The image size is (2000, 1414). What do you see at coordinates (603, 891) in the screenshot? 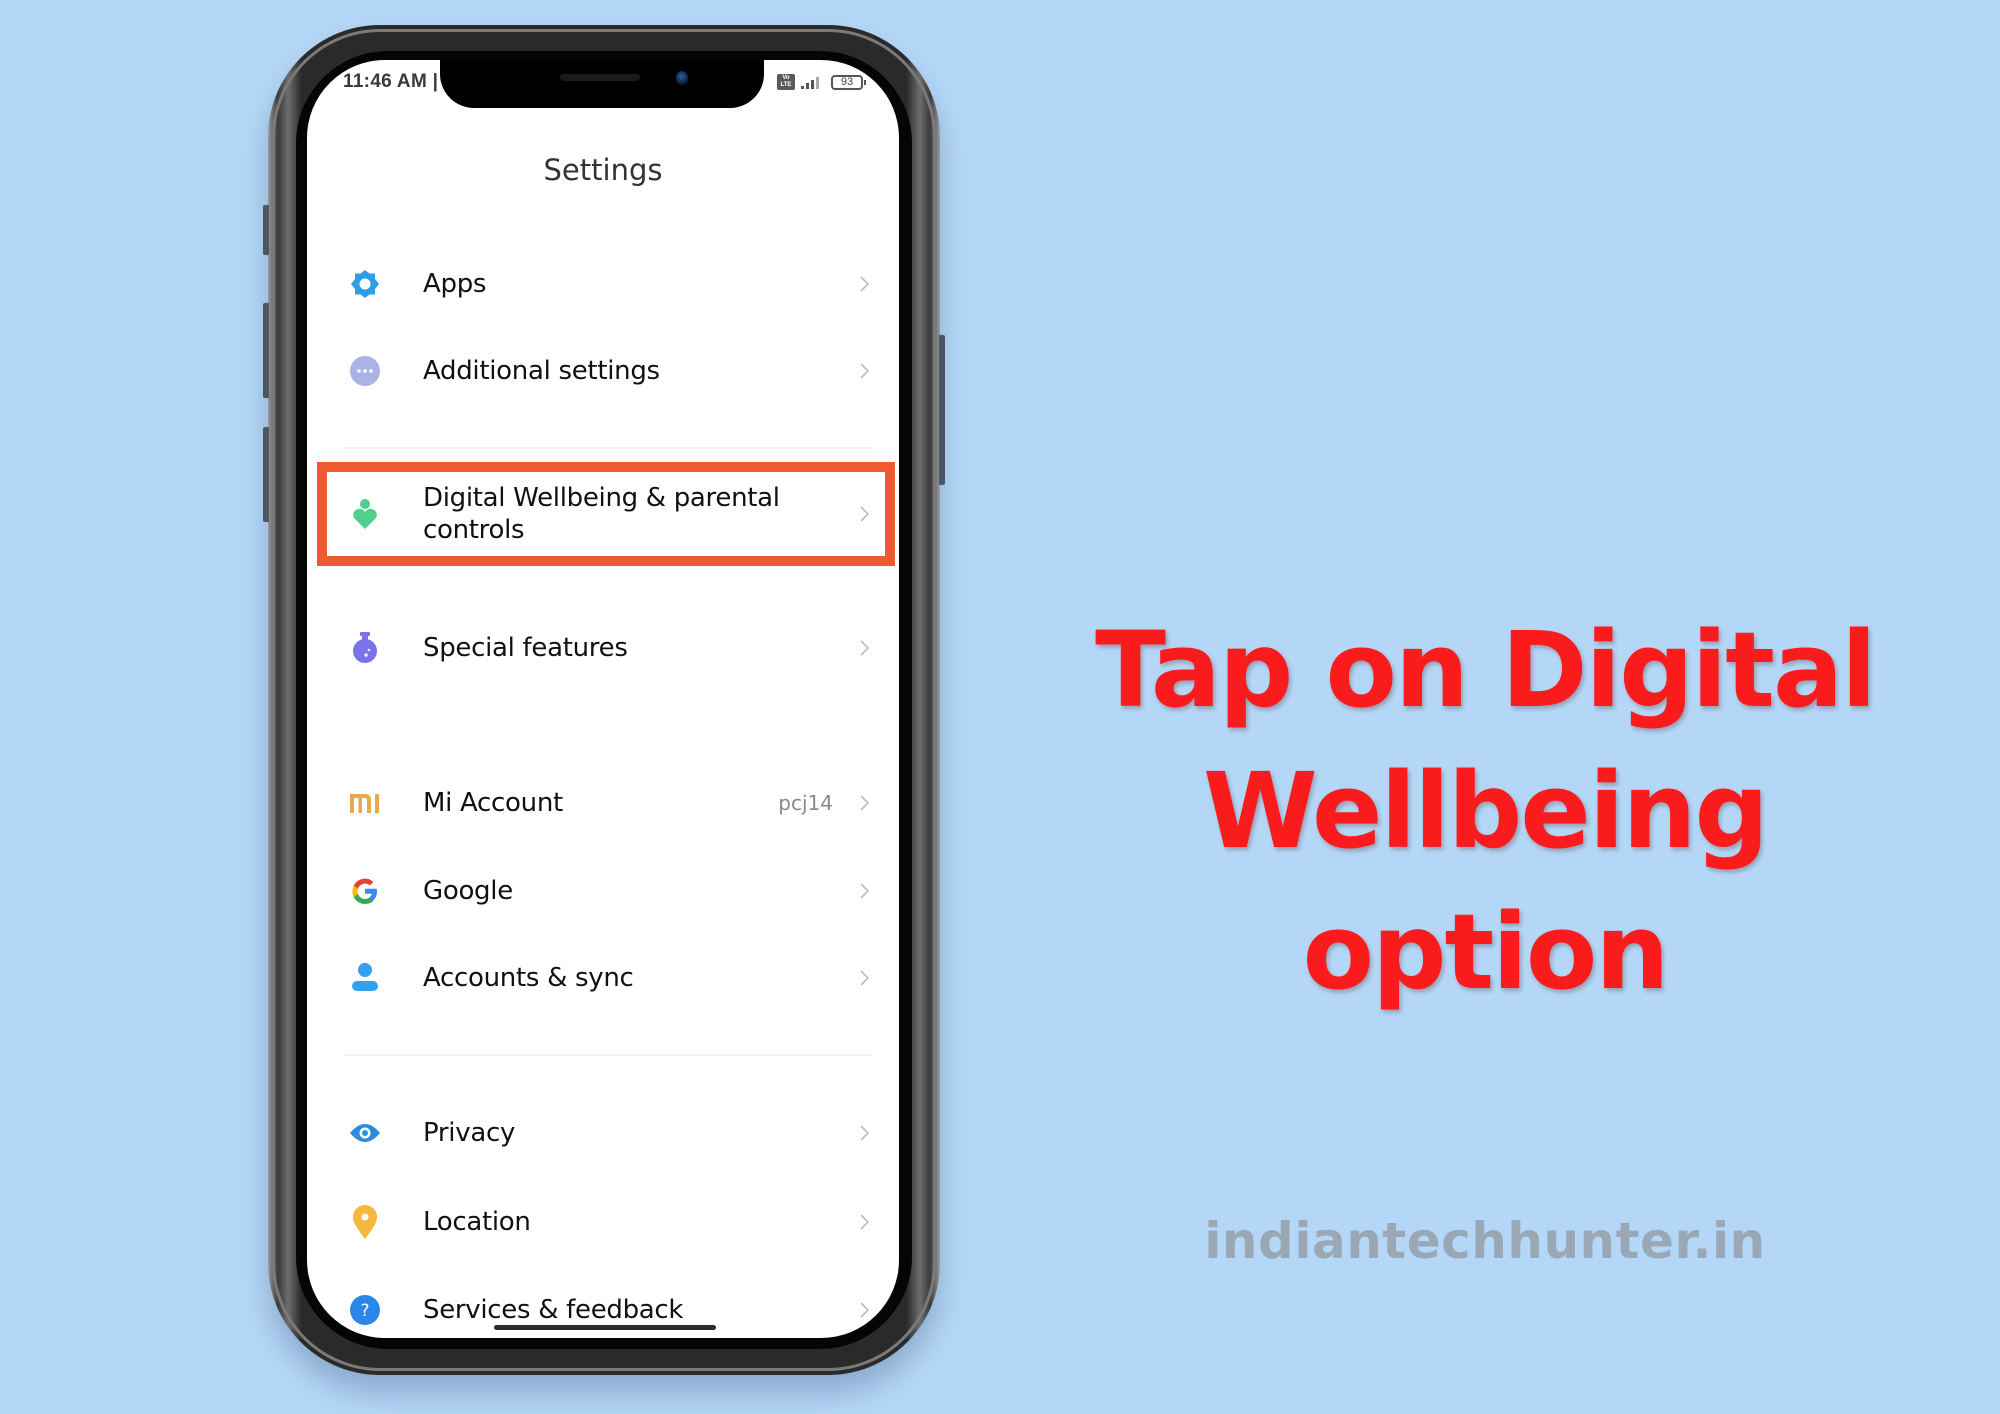
I see `settings-item-google: Google` at bounding box center [603, 891].